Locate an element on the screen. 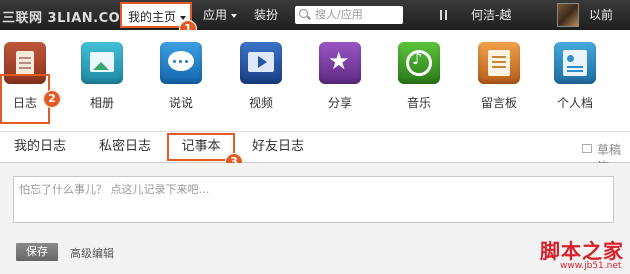 Image resolution: width=630 pixels, height=274 pixels. username-link: 何洁-越 is located at coordinates (491, 15).